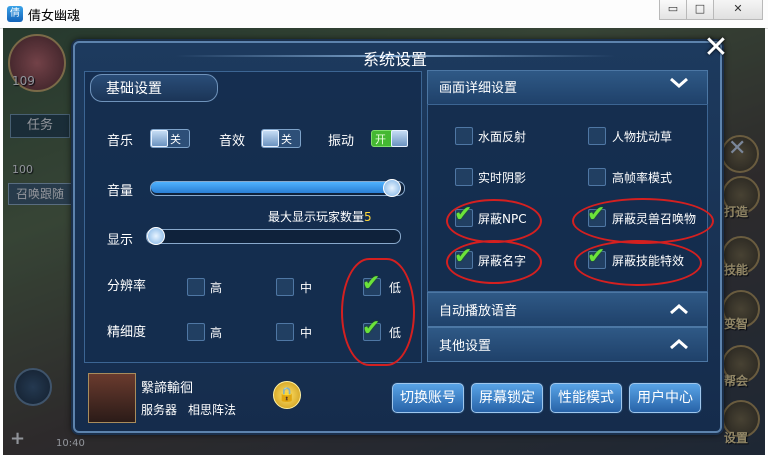 The height and width of the screenshot is (458, 768). Describe the element at coordinates (316, 217) in the screenshot. I see `max-players-text: 最大显示玩家数量` at that location.